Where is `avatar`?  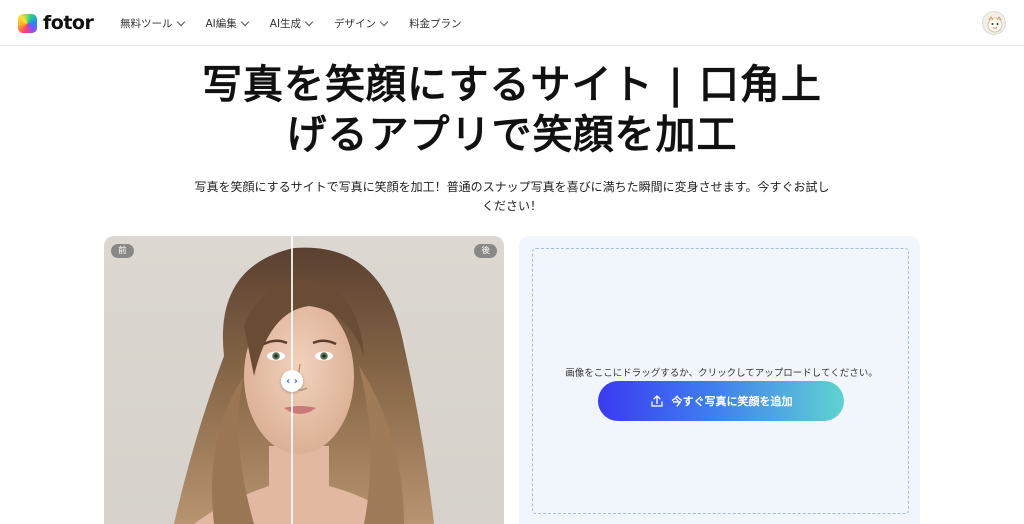 avatar is located at coordinates (994, 23).